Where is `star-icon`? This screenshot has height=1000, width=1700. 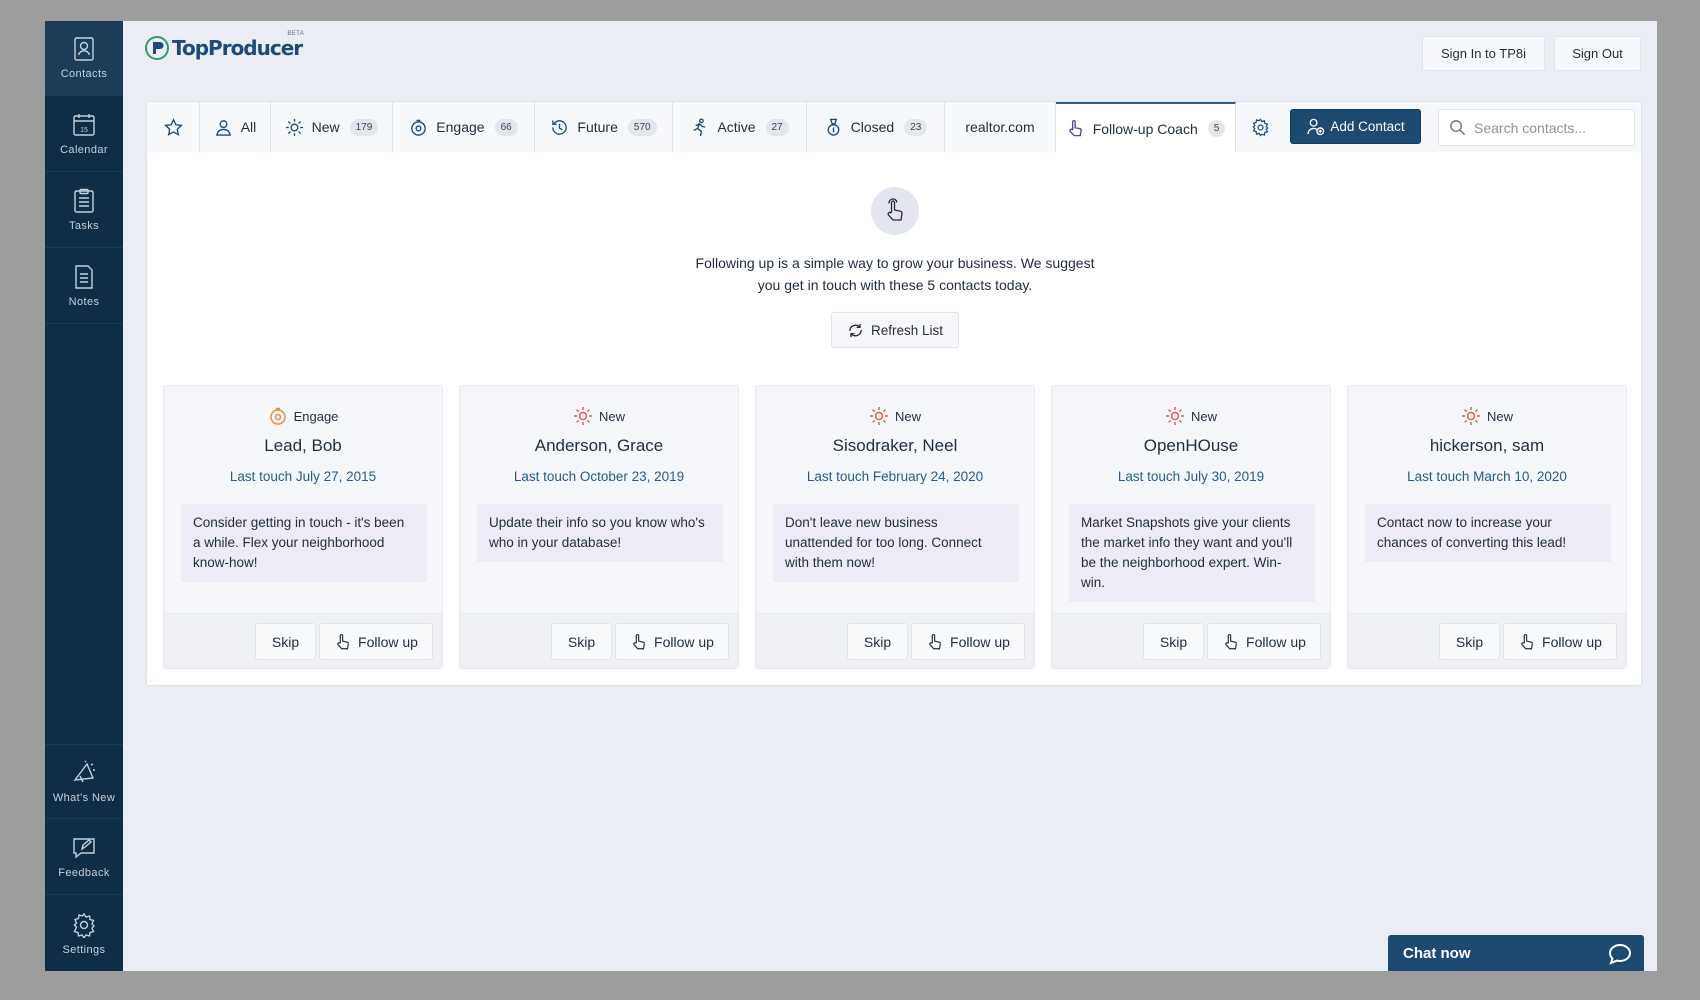
star-icon is located at coordinates (173, 126).